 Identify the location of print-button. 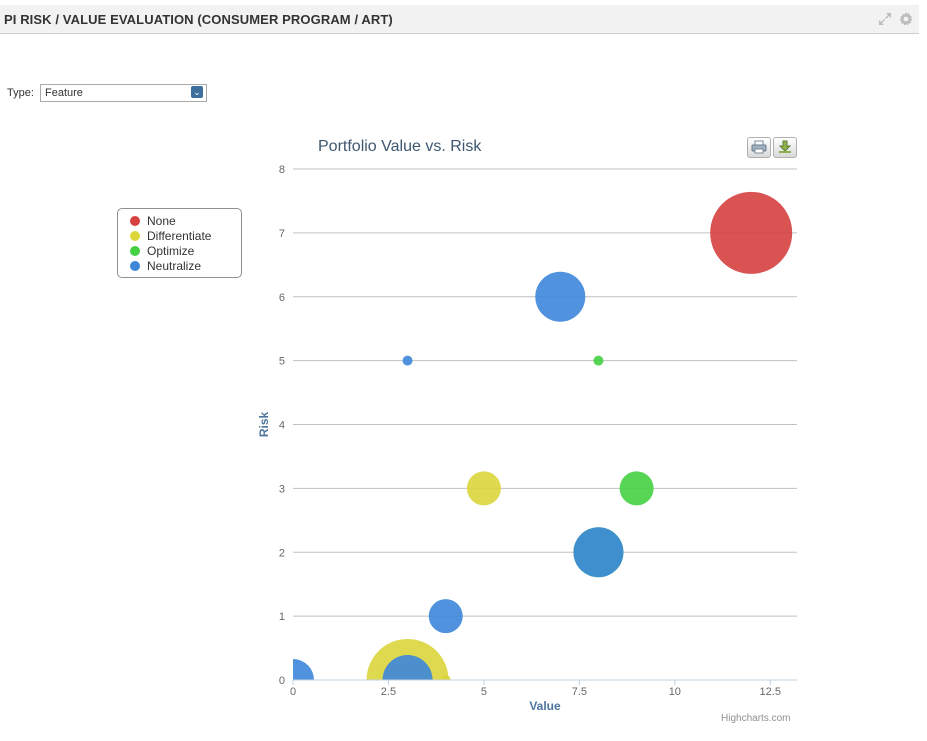
(759, 147).